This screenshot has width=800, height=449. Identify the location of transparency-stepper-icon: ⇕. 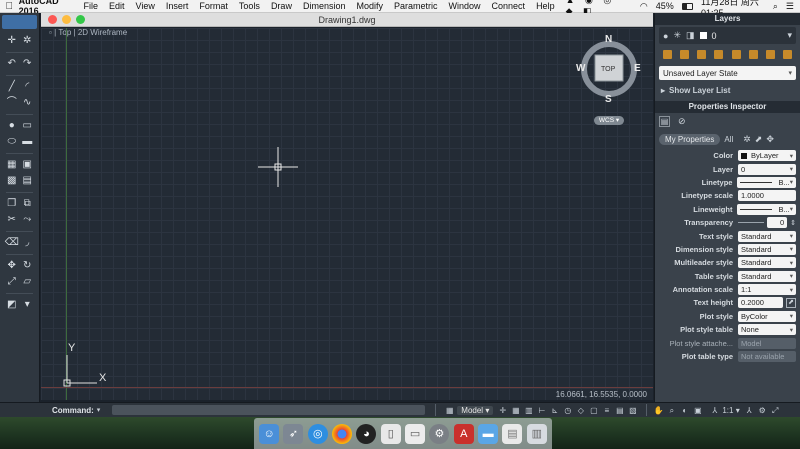
(793, 223).